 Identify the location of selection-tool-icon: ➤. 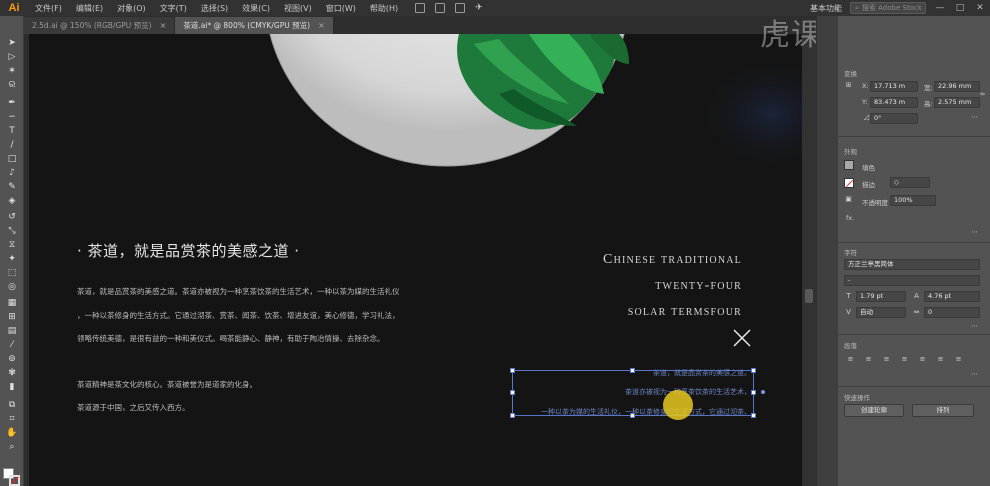
(12, 43).